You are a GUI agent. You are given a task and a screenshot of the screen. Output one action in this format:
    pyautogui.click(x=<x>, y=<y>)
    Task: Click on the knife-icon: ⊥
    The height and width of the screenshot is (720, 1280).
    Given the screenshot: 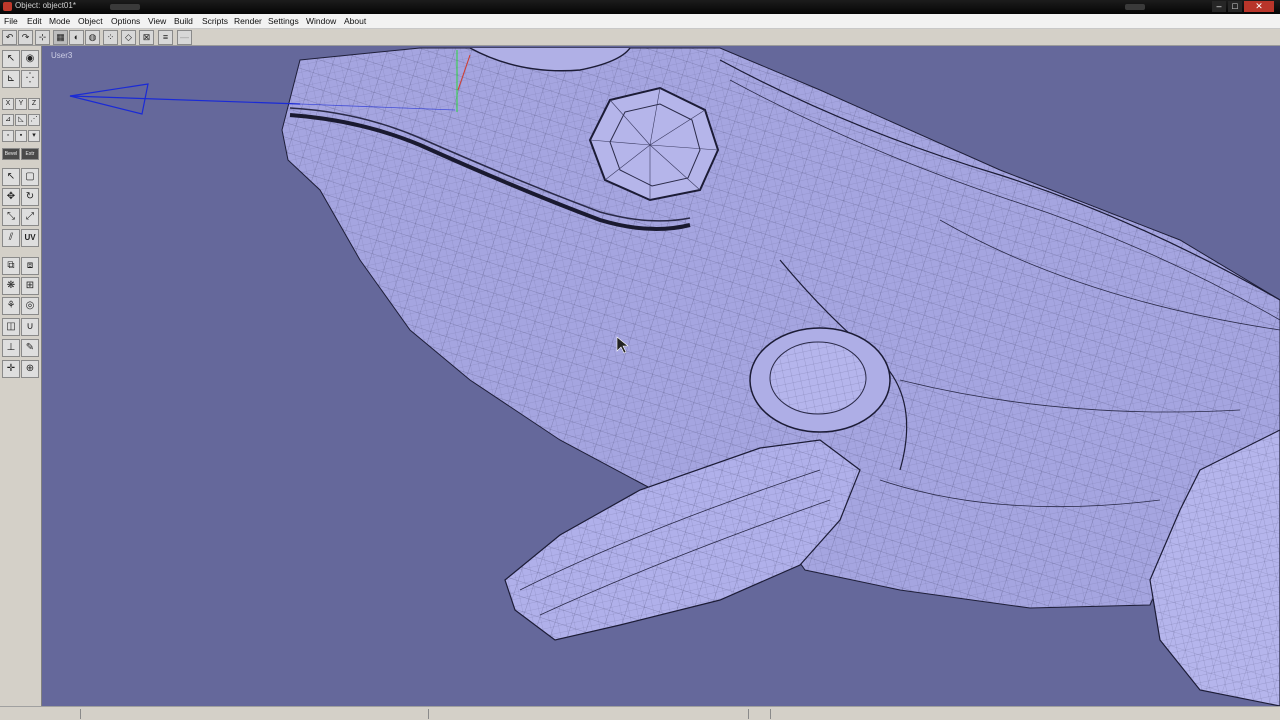 What is the action you would take?
    pyautogui.click(x=11, y=348)
    